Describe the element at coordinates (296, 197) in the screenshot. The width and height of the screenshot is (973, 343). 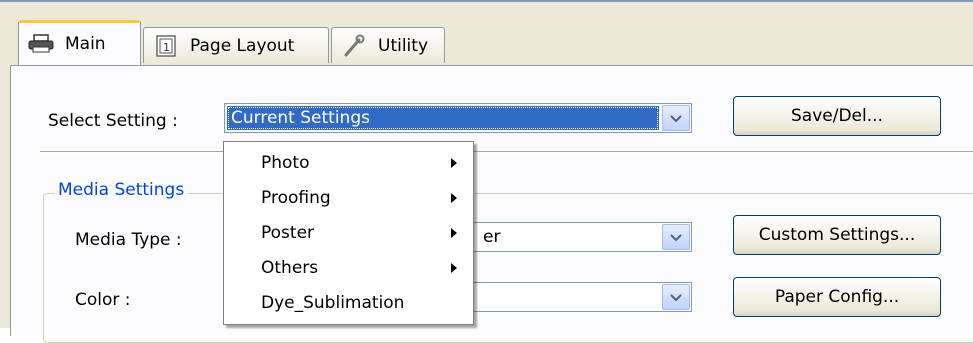
I see `menu-item-label: Proofing` at that location.